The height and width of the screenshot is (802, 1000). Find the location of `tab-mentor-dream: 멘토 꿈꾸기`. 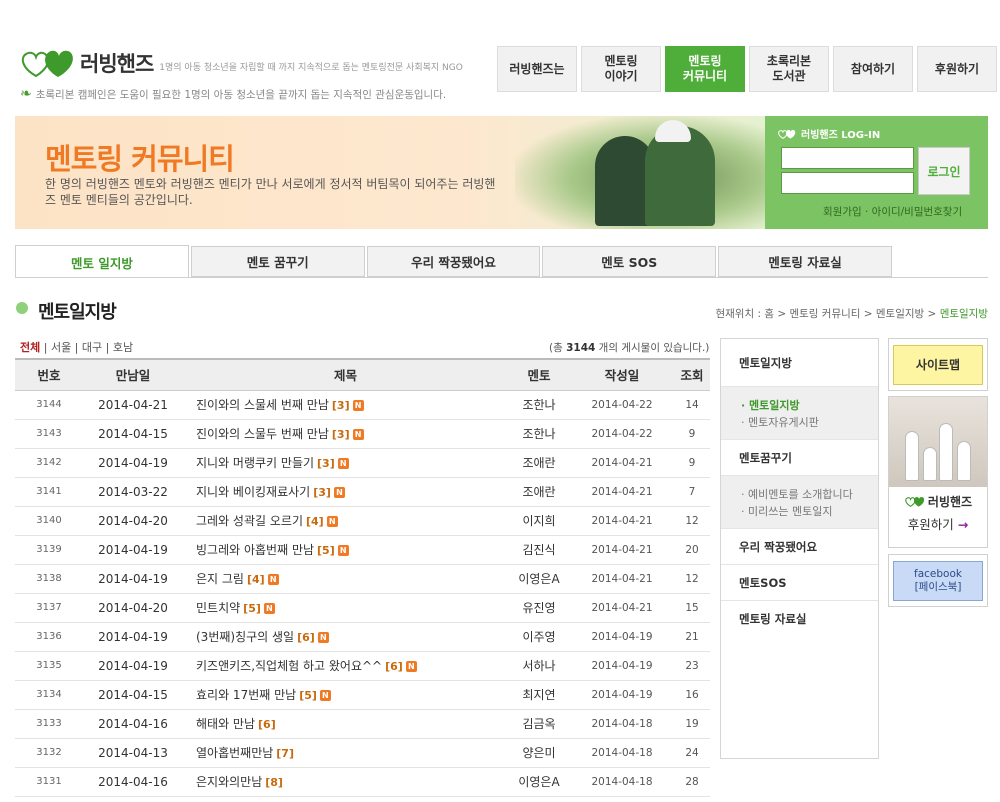

tab-mentor-dream: 멘토 꿈꾸기 is located at coordinates (277, 261).